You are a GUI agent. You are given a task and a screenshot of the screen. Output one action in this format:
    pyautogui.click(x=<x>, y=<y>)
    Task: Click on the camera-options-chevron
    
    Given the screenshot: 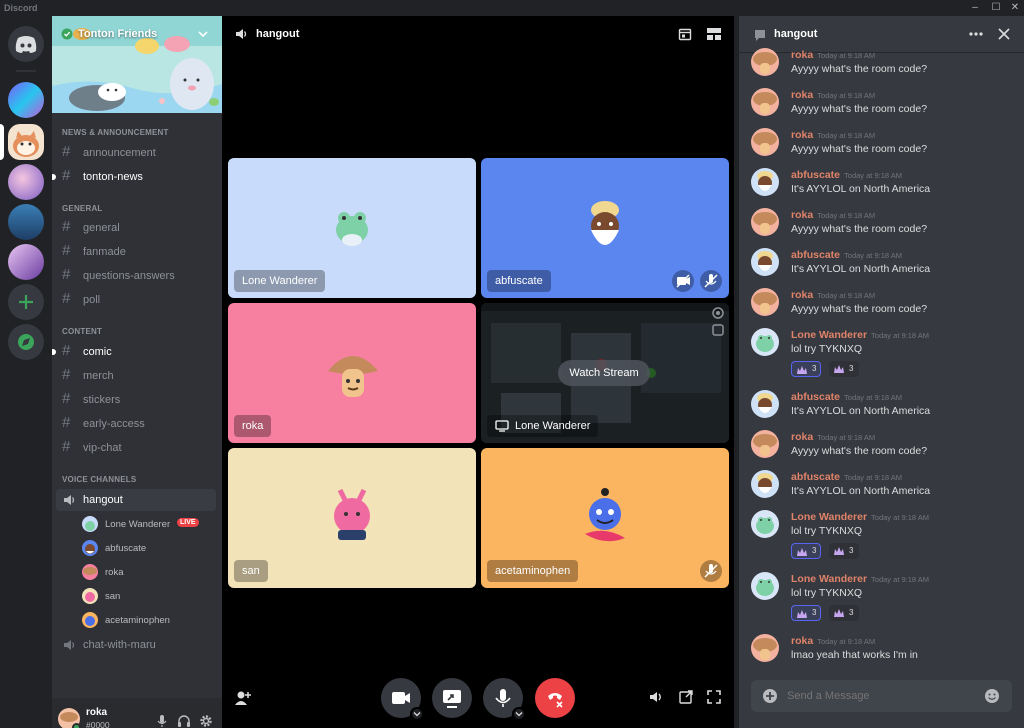 What is the action you would take?
    pyautogui.click(x=417, y=714)
    